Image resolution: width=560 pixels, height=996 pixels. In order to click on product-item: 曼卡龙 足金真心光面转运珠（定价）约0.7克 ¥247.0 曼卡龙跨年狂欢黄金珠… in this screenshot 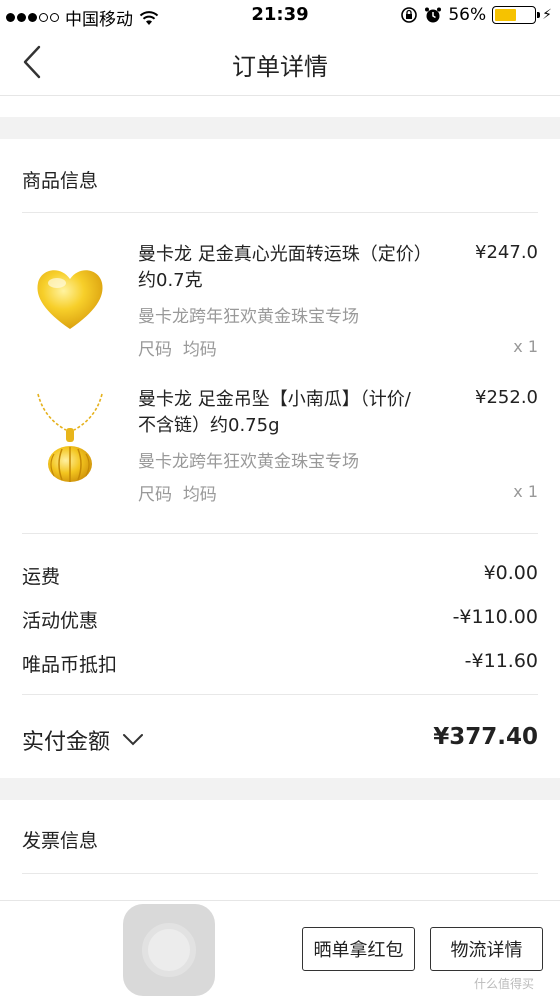, I will do `click(280, 312)`.